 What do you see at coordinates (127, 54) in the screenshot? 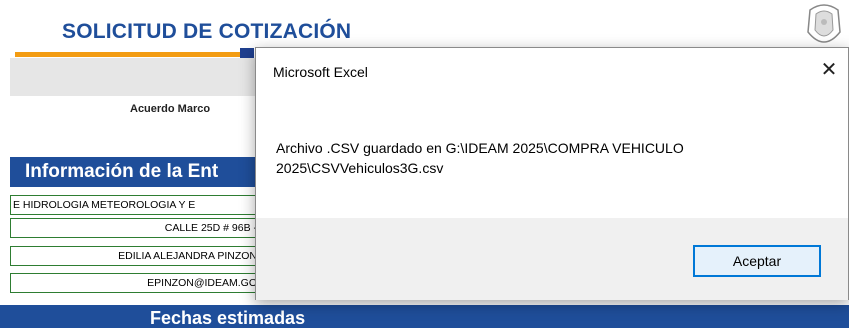
I see `title-underline-orange` at bounding box center [127, 54].